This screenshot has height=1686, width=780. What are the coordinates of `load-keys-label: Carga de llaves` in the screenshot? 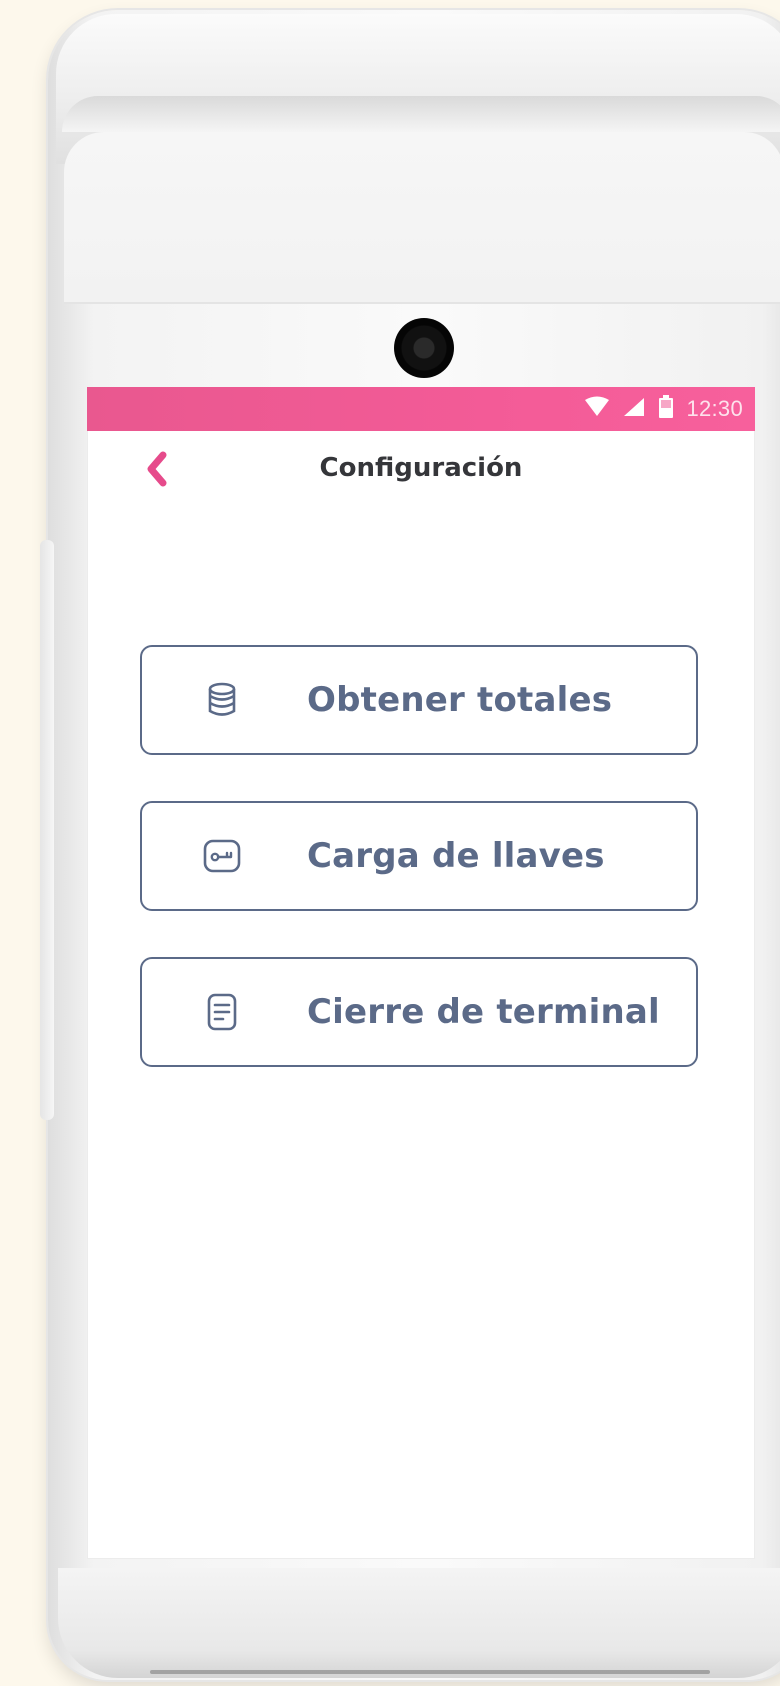 It's located at (456, 856).